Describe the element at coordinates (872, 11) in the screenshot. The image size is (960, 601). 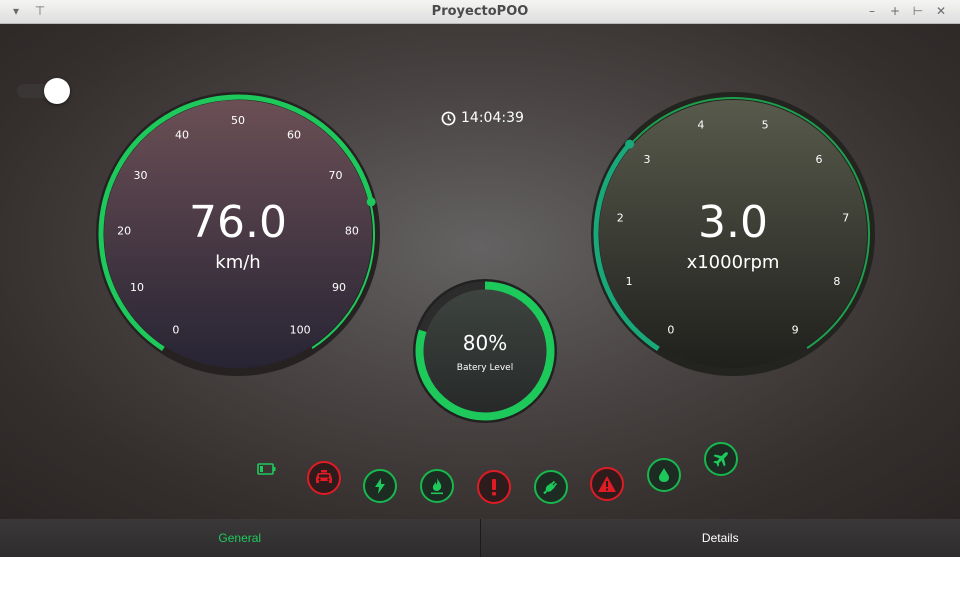
I see `minimize-icon: –` at that location.